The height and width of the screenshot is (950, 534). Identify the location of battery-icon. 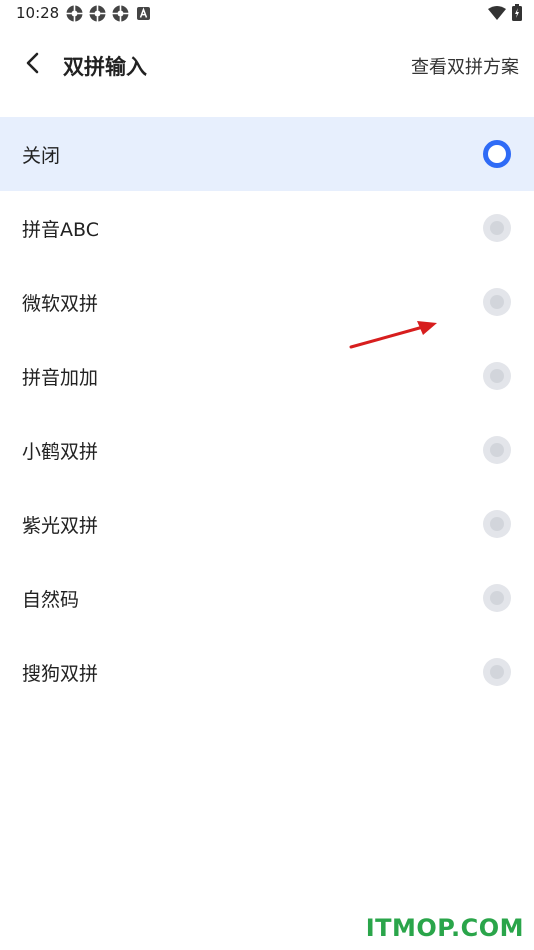
(517, 14).